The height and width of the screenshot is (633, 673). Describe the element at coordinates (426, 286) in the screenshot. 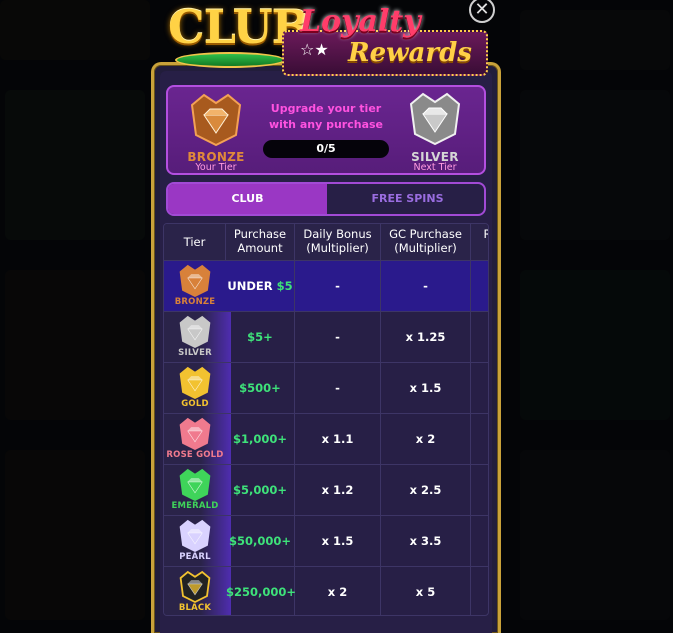

I see `gc-purchase-cell: -` at that location.